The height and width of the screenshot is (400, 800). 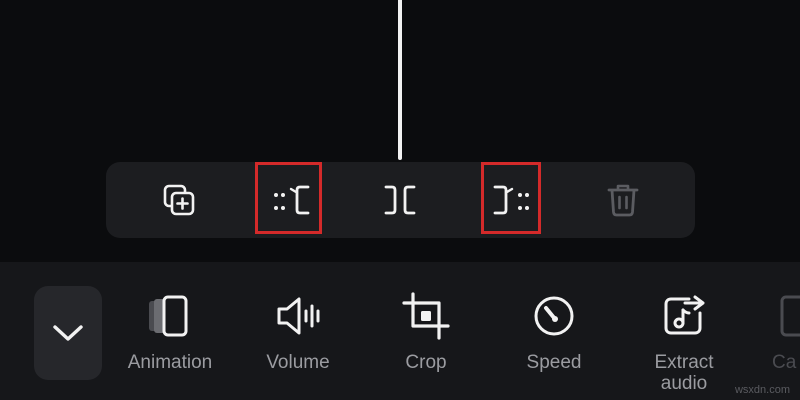 I want to click on duplicate-button, so click(x=179, y=200).